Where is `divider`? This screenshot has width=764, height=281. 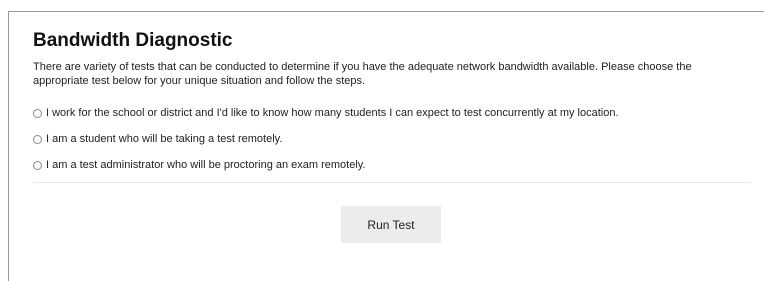
divider is located at coordinates (392, 182).